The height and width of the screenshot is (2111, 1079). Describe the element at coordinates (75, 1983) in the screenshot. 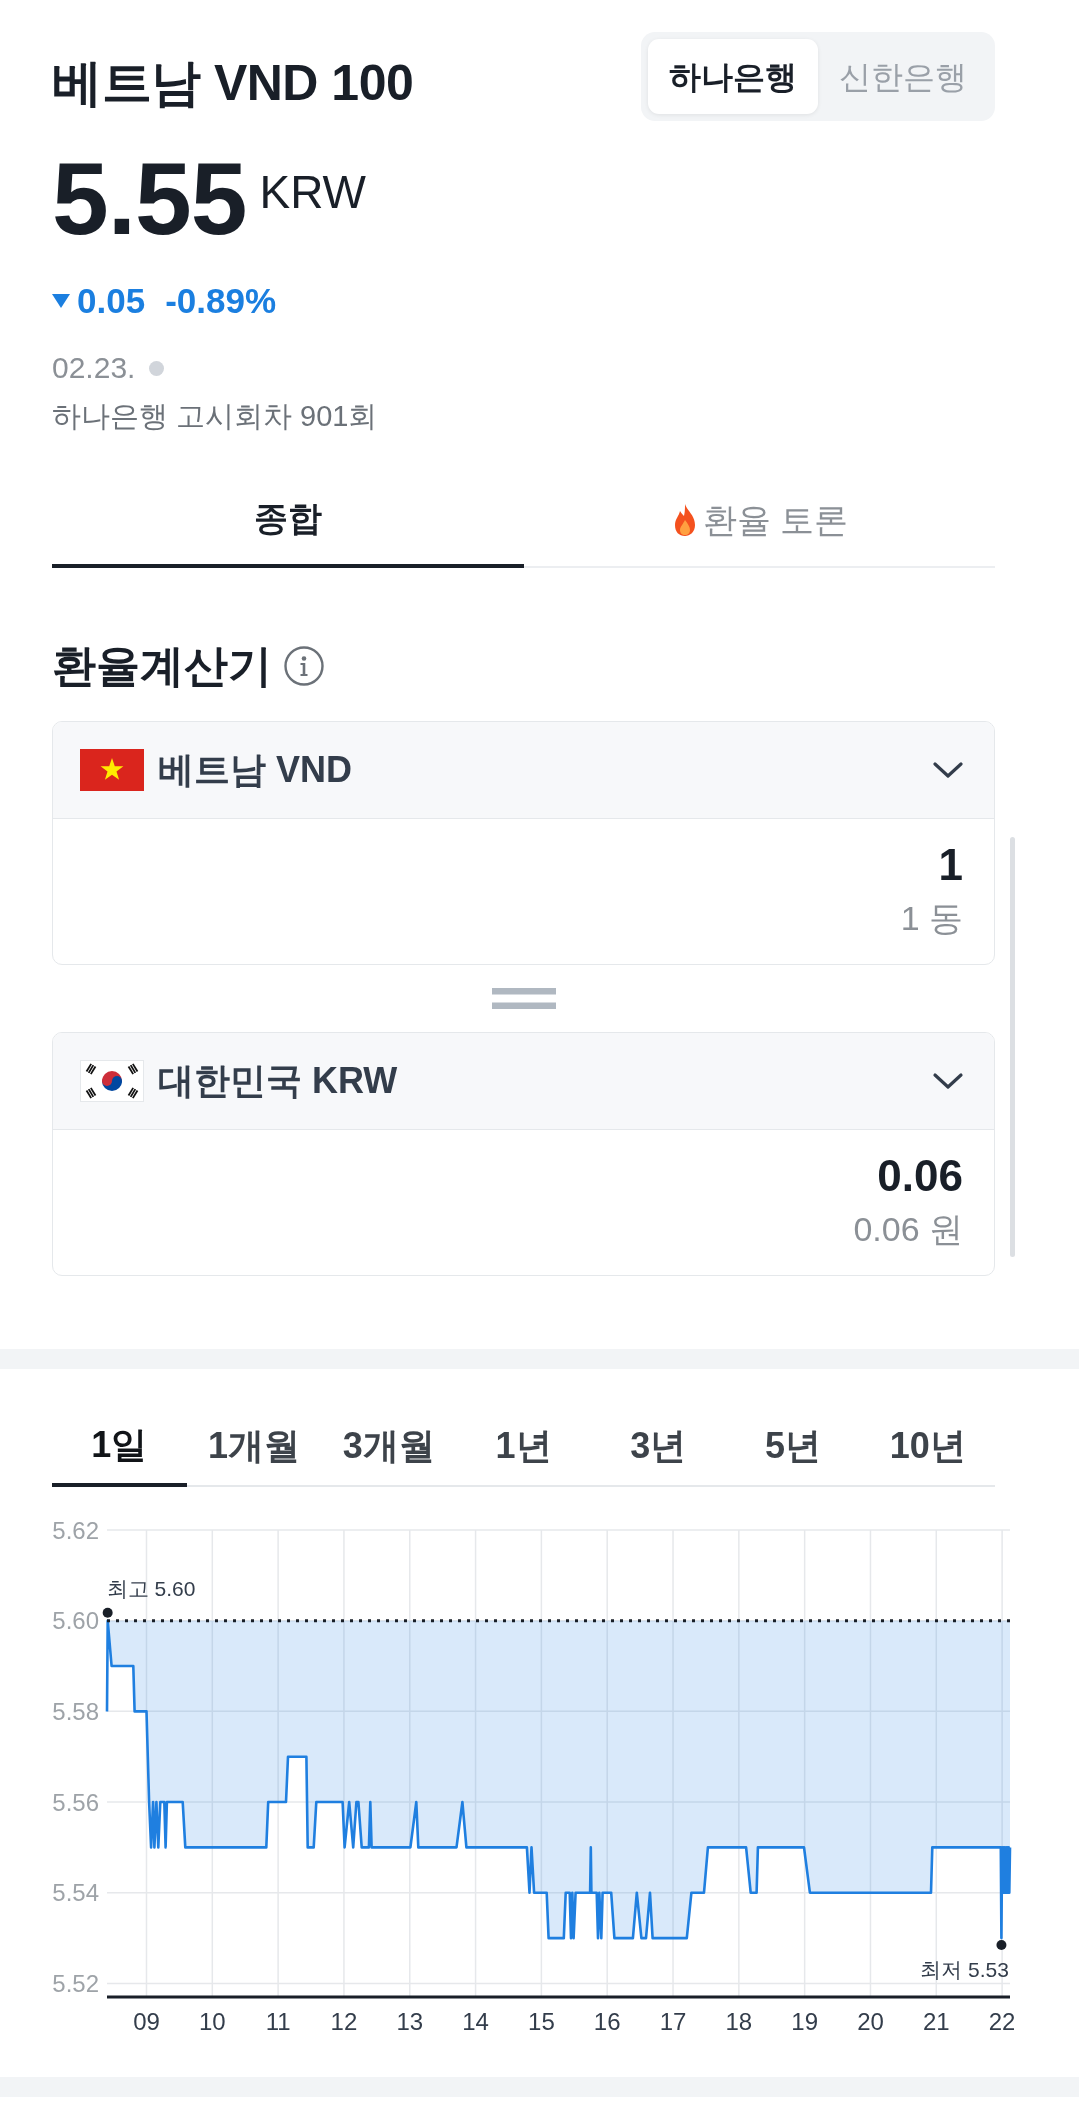

I see `y-axis-label: 5.52` at that location.